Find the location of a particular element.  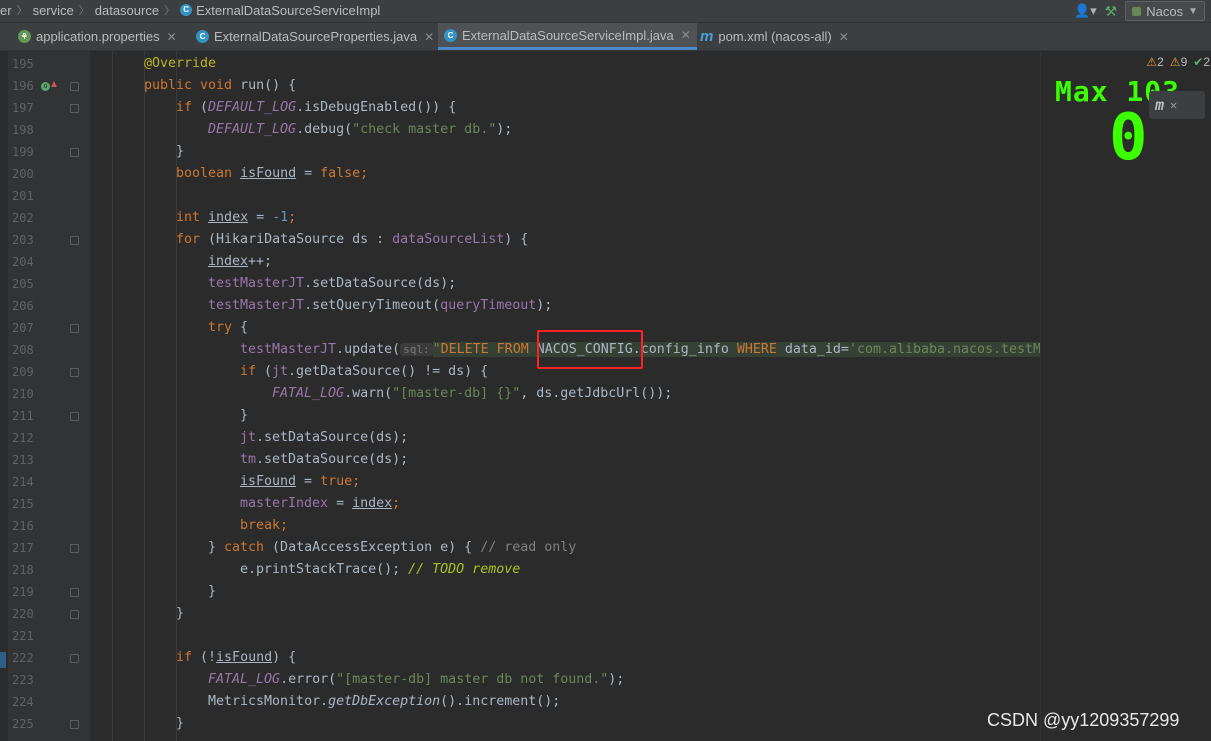

code-text: .update( is located at coordinates (368, 349).